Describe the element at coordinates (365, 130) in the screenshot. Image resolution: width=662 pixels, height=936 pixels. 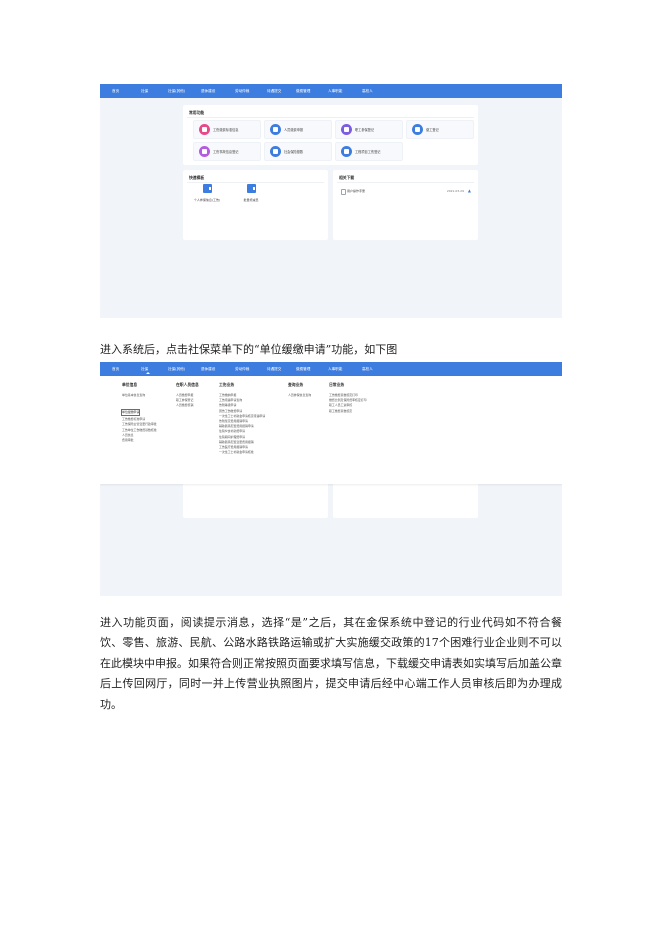
I see `tile-label: 职工参保登记` at that location.